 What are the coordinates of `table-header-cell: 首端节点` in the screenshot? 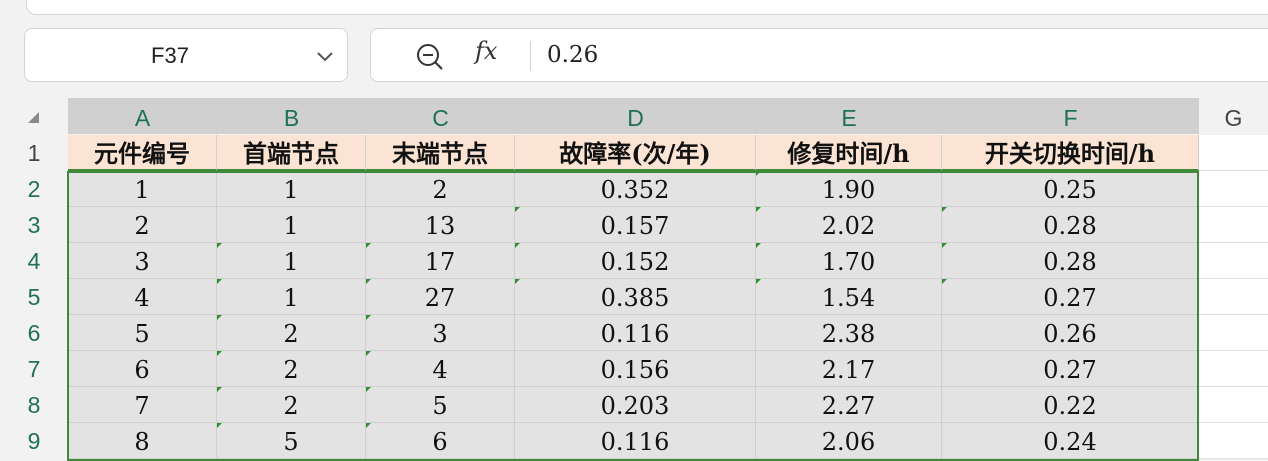 It's located at (291, 153).